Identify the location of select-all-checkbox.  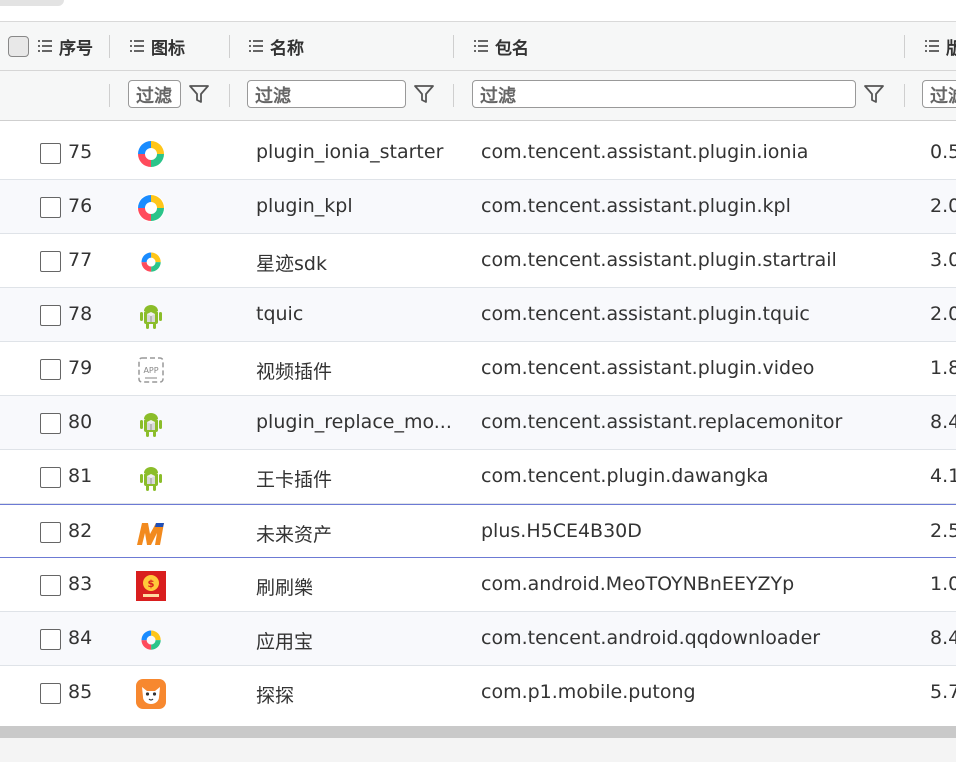
(18, 46).